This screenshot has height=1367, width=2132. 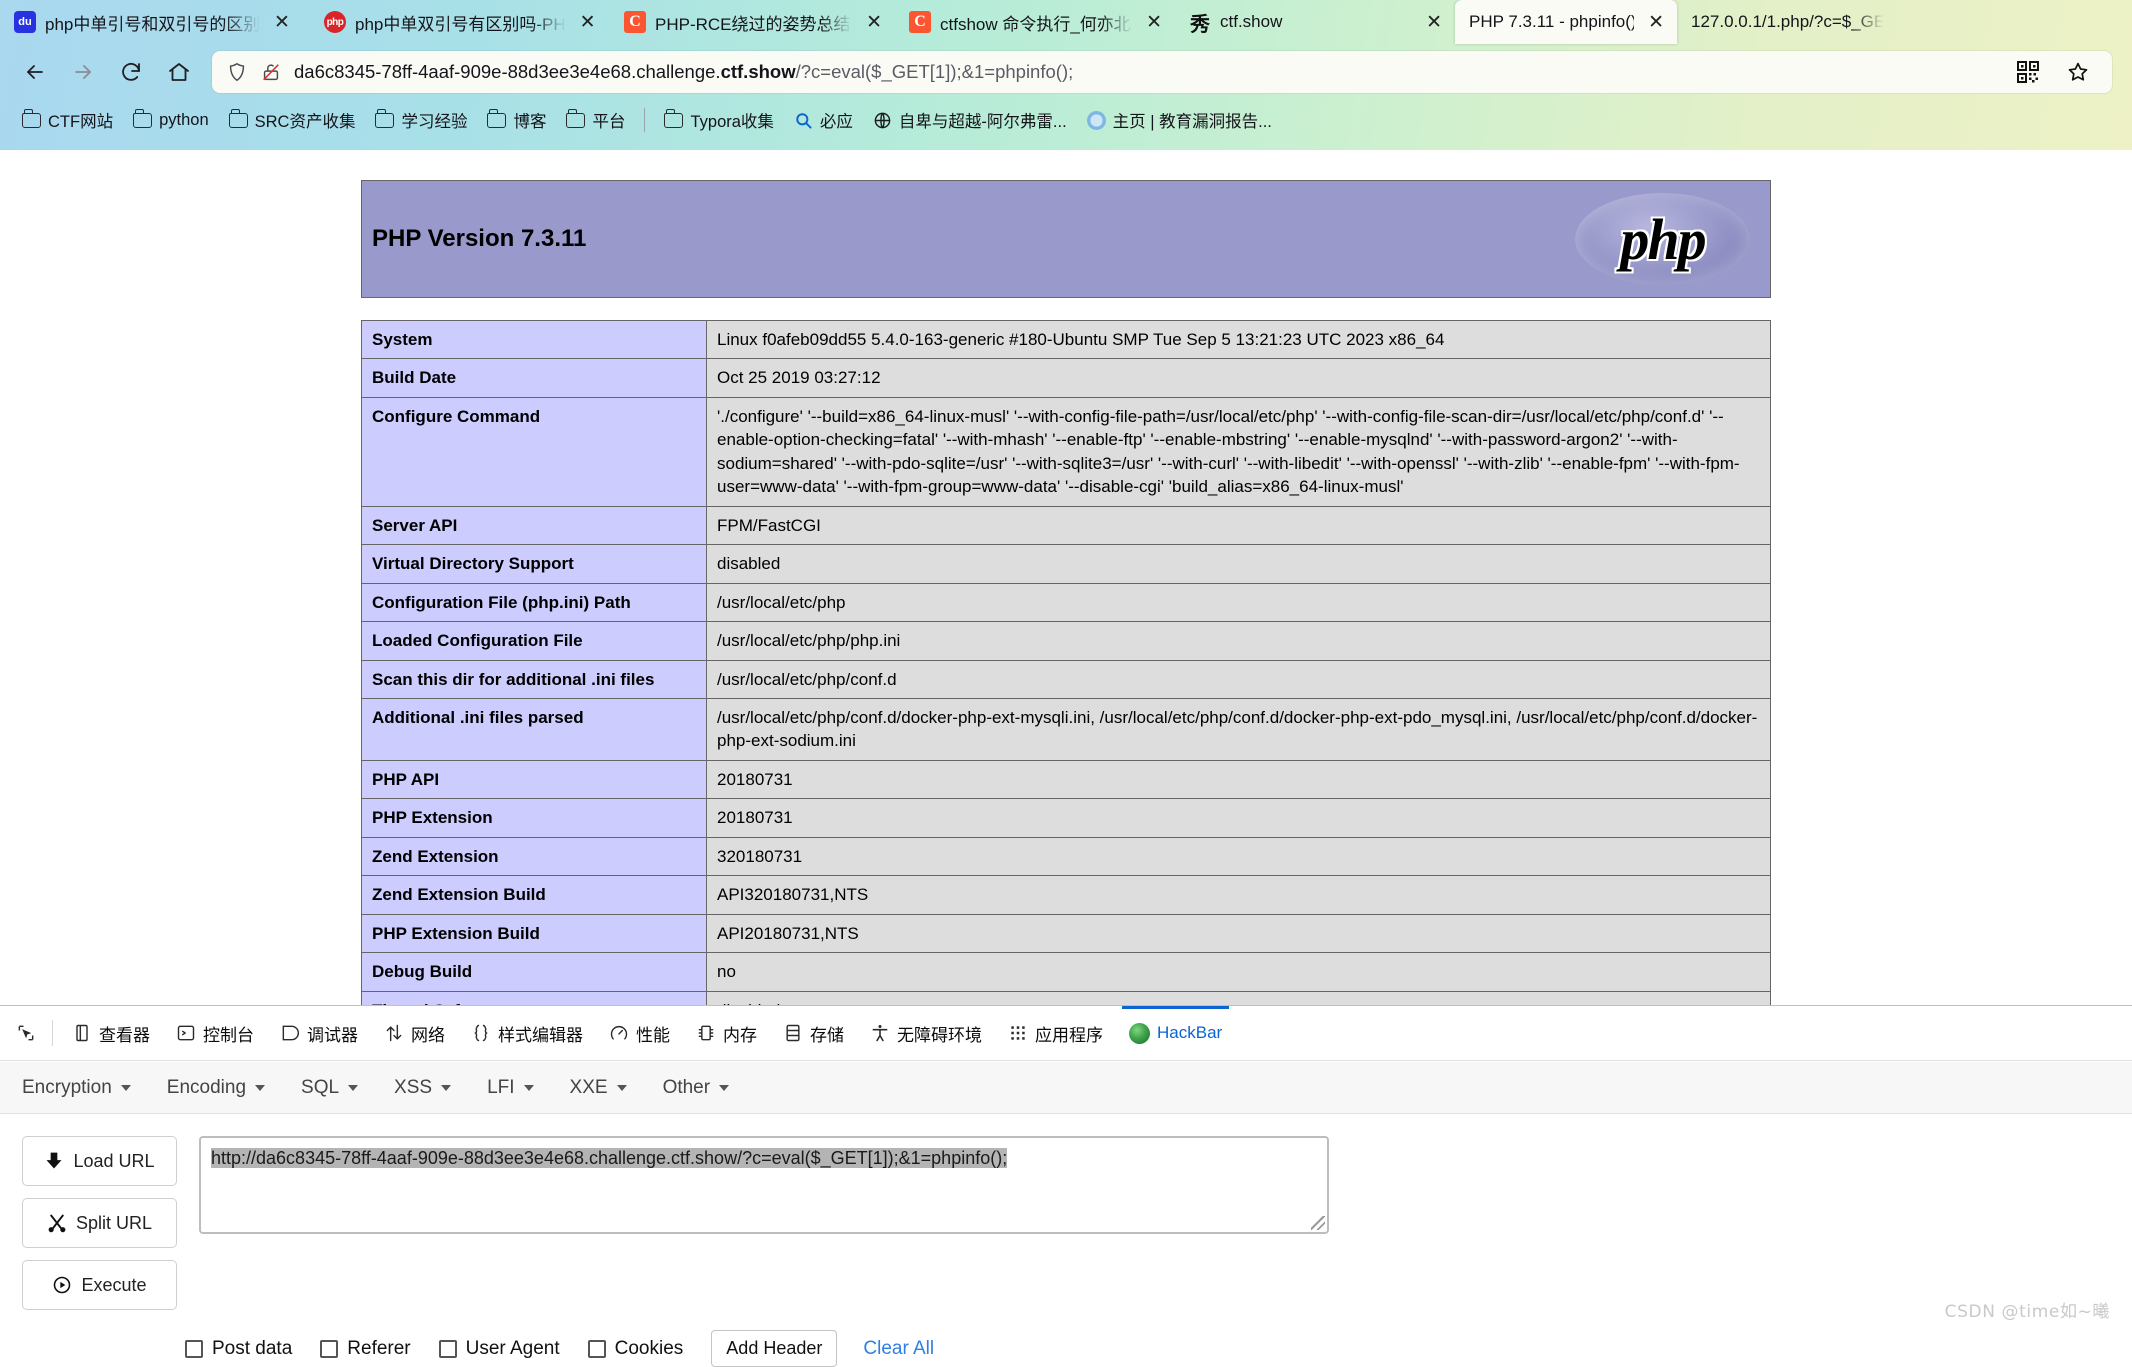 What do you see at coordinates (291, 1033) in the screenshot?
I see `debugger-icon` at bounding box center [291, 1033].